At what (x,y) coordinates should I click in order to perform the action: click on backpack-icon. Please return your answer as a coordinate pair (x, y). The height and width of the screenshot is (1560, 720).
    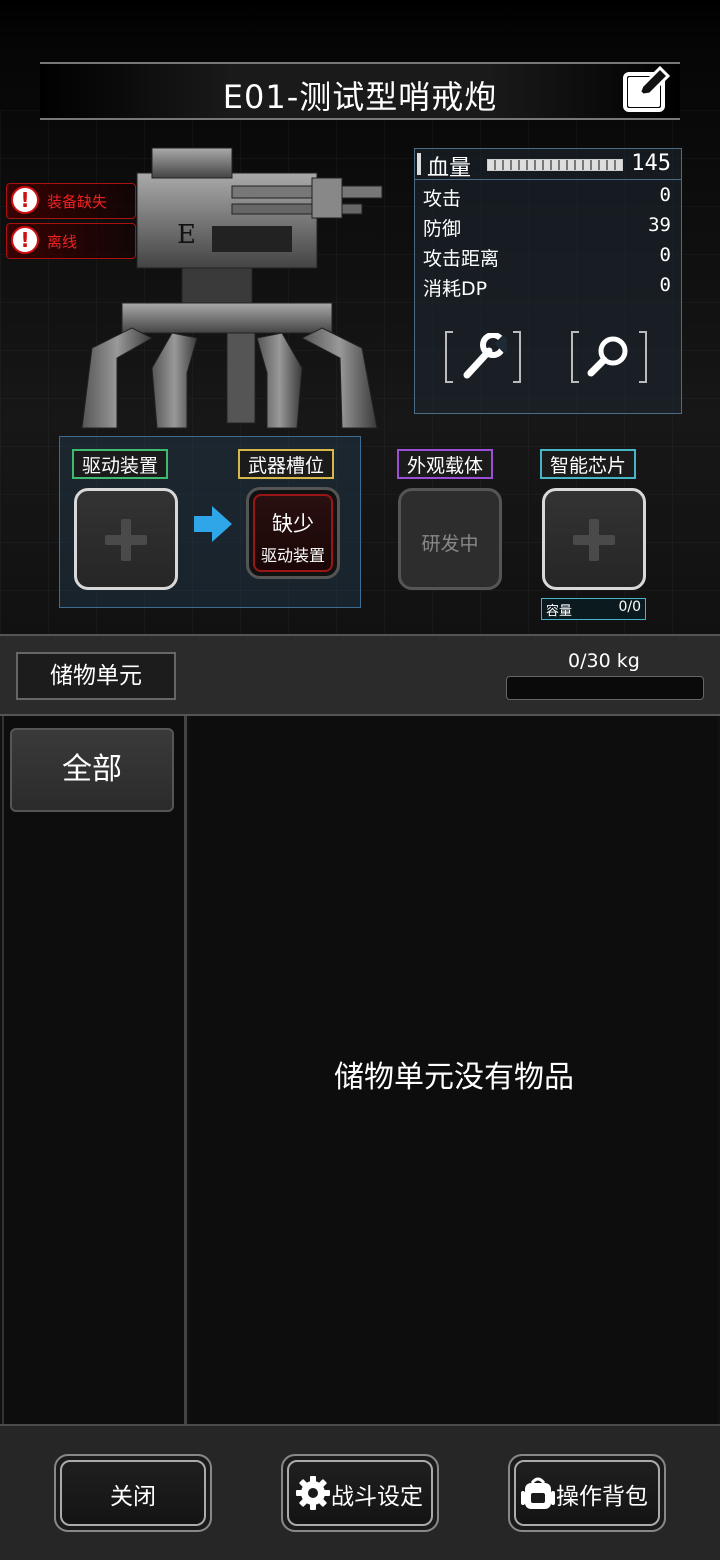
    Looking at the image, I should click on (538, 1493).